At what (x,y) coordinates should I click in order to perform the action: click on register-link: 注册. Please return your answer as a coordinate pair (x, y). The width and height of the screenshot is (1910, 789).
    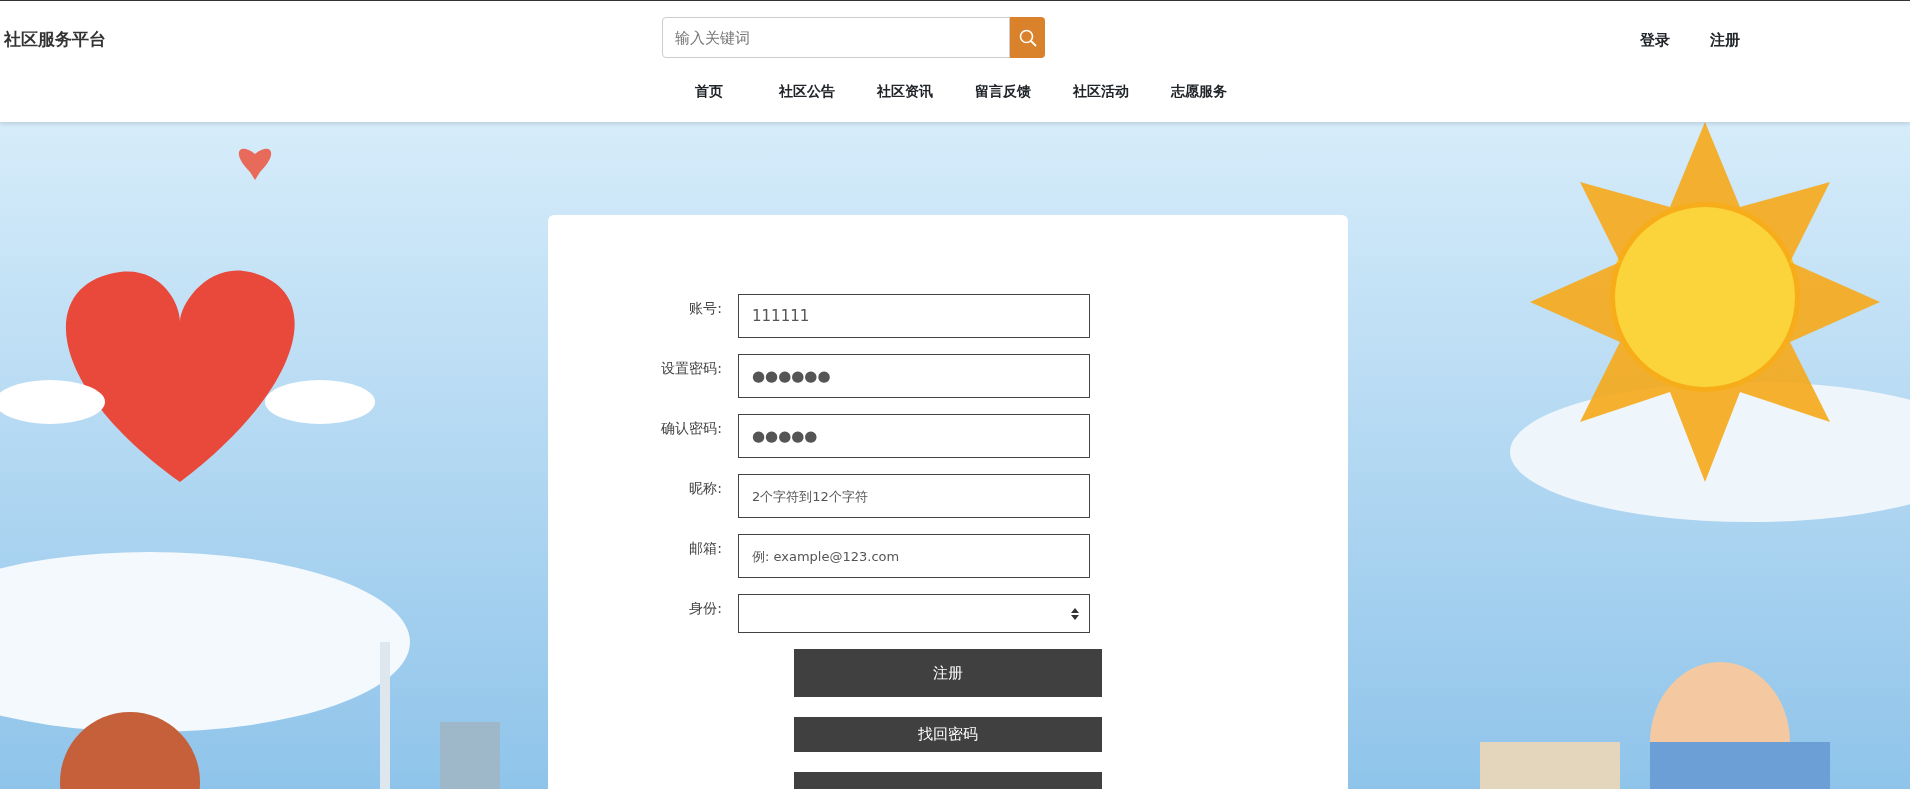
    Looking at the image, I should click on (1725, 40).